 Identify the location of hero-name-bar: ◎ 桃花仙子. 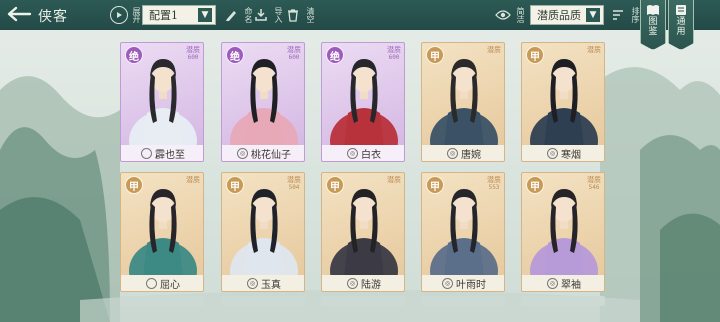
(263, 153).